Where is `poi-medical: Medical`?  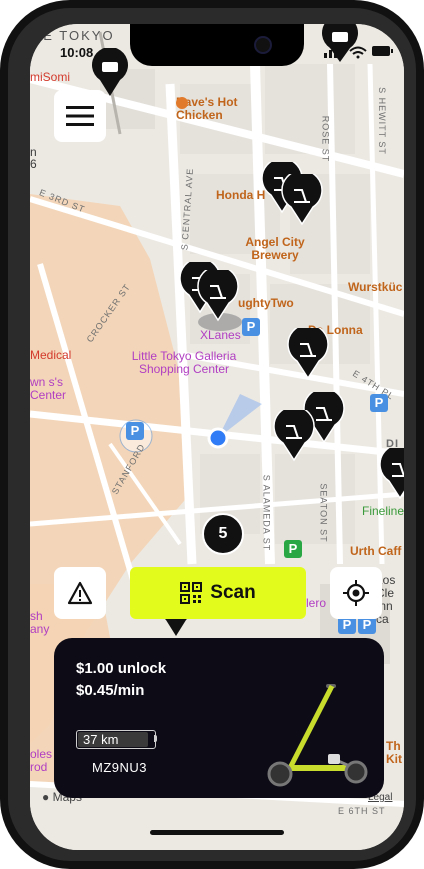 poi-medical: Medical is located at coordinates (50, 355).